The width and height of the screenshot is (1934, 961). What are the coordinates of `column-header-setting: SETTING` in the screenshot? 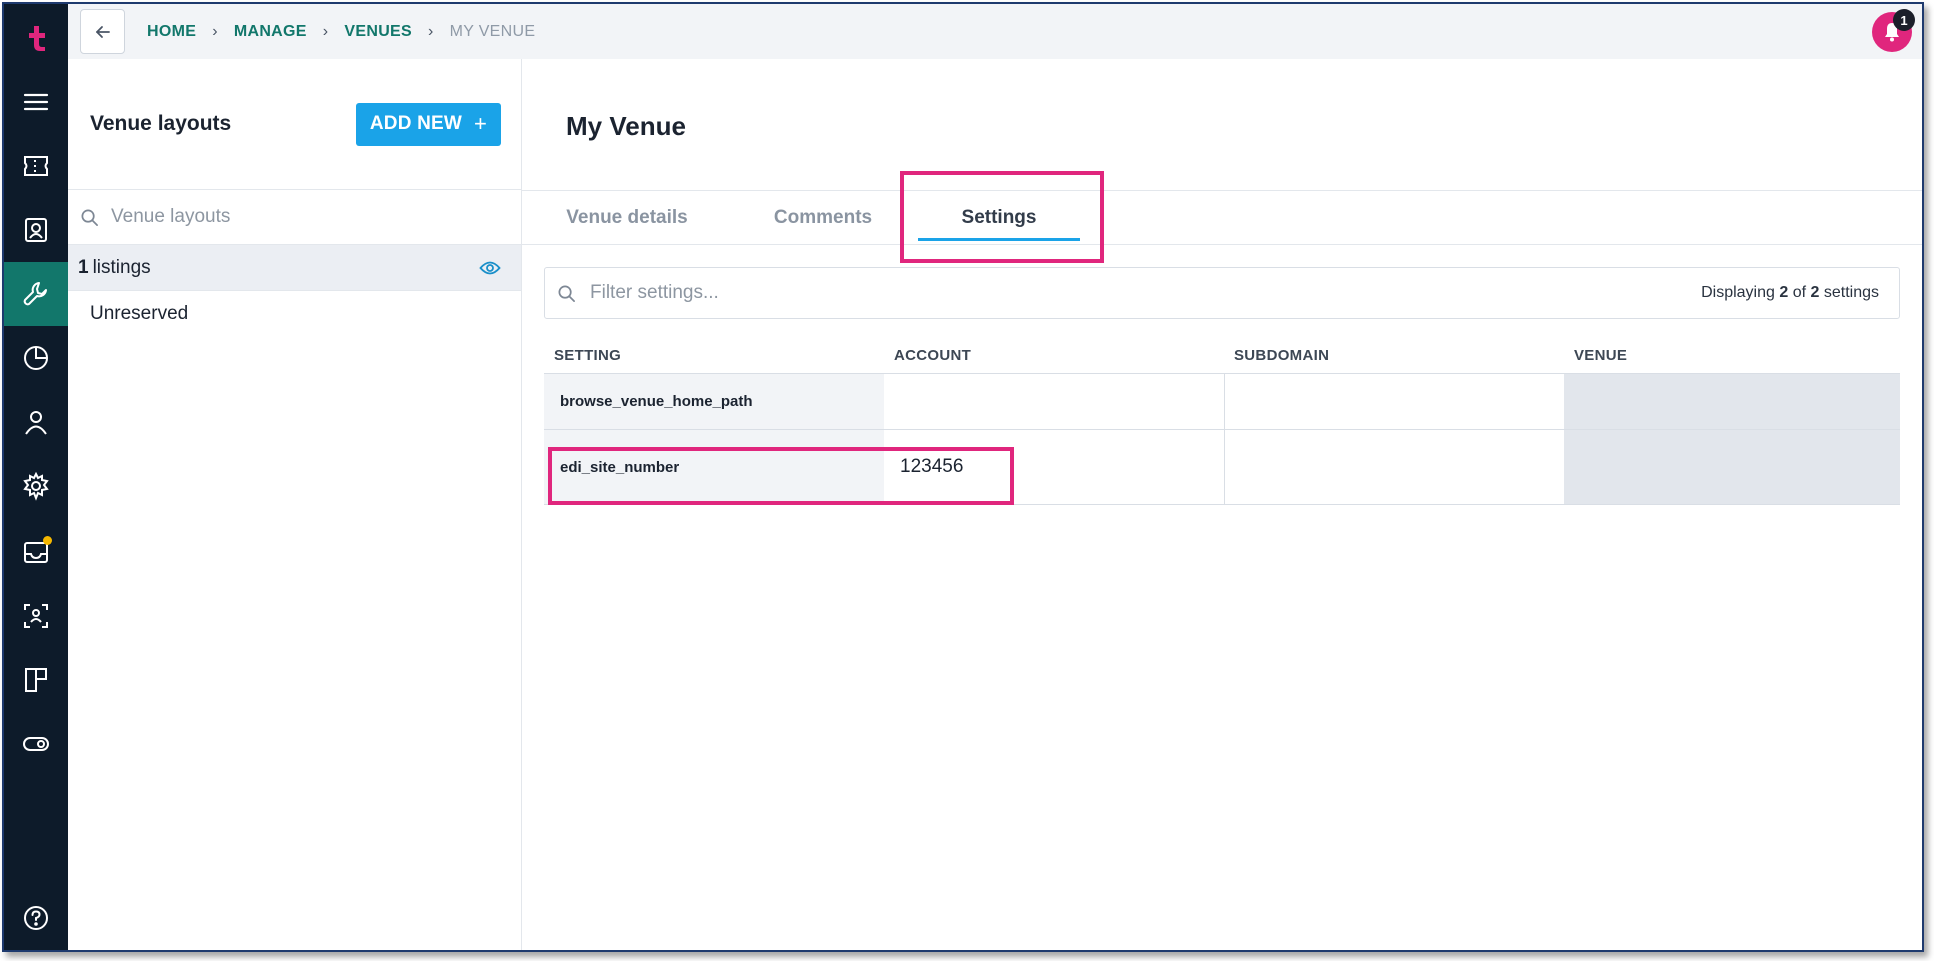 It's located at (588, 355).